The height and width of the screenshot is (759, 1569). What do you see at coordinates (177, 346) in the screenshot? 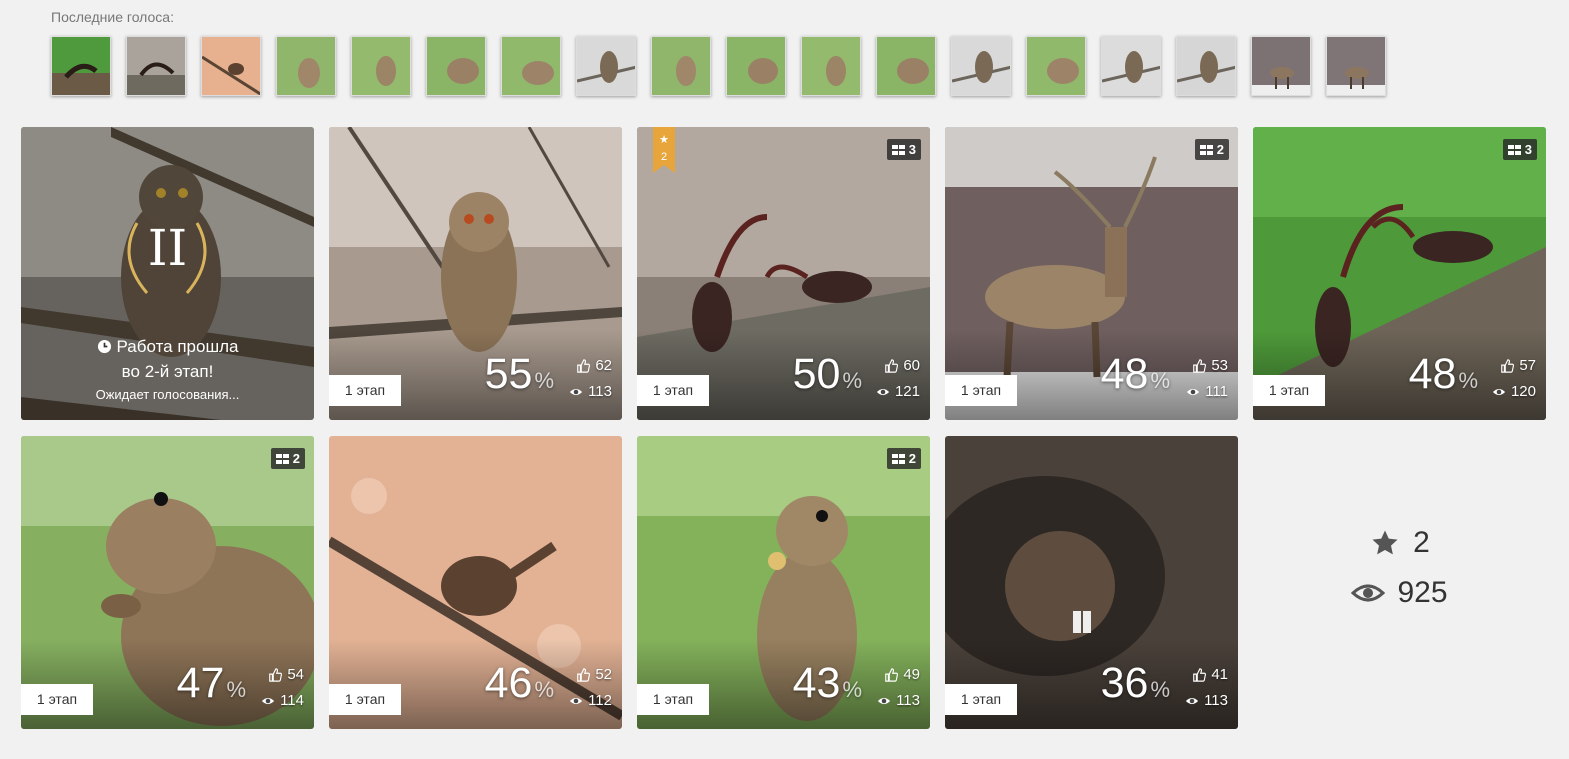
I see `passed-line1: Работа прошла` at bounding box center [177, 346].